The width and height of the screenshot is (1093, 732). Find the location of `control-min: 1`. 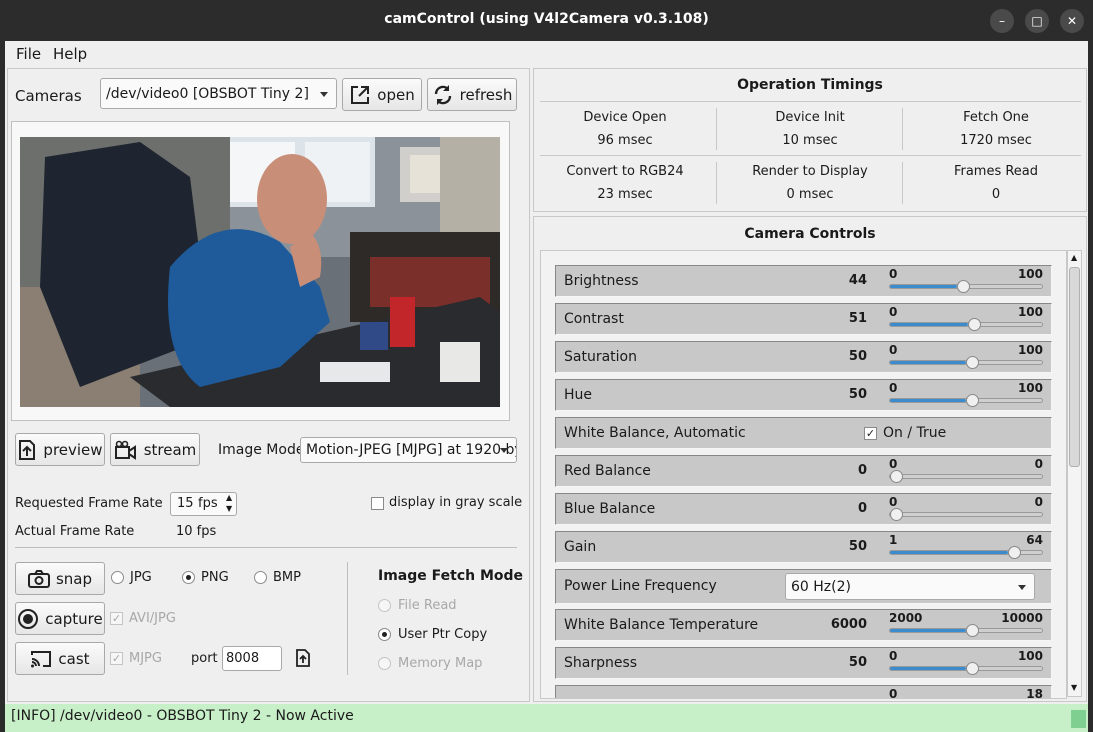

control-min: 1 is located at coordinates (893, 540).